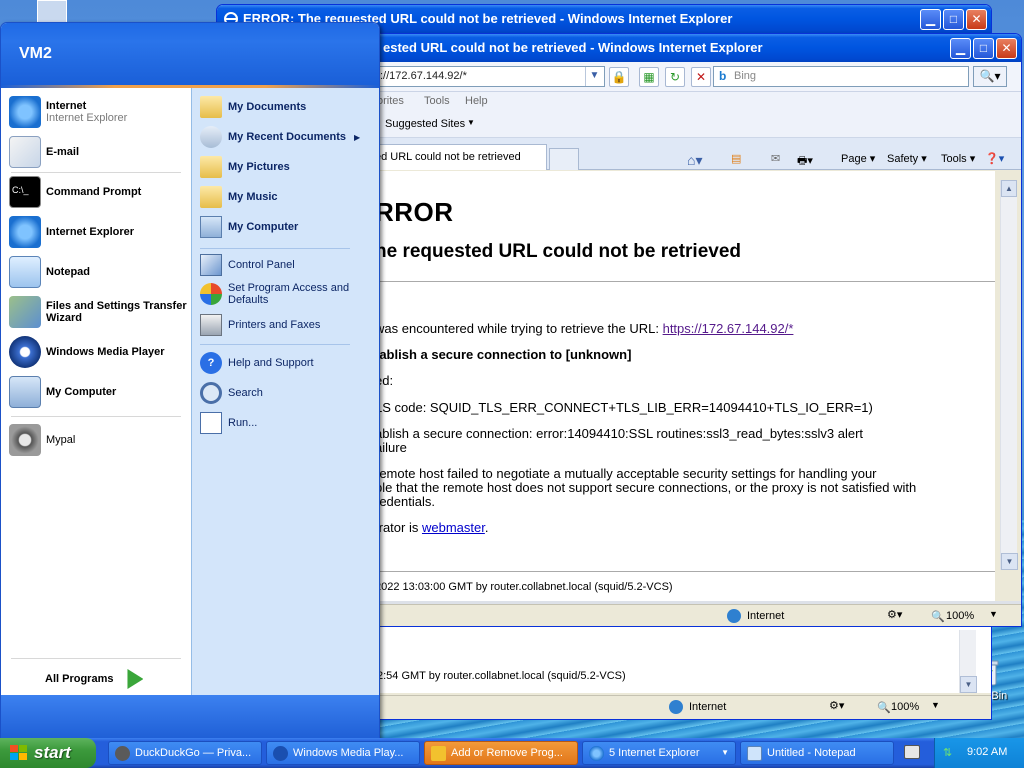  Describe the element at coordinates (461, 157) in the screenshot. I see `tab-active: ed URL could not be retrieved` at that location.